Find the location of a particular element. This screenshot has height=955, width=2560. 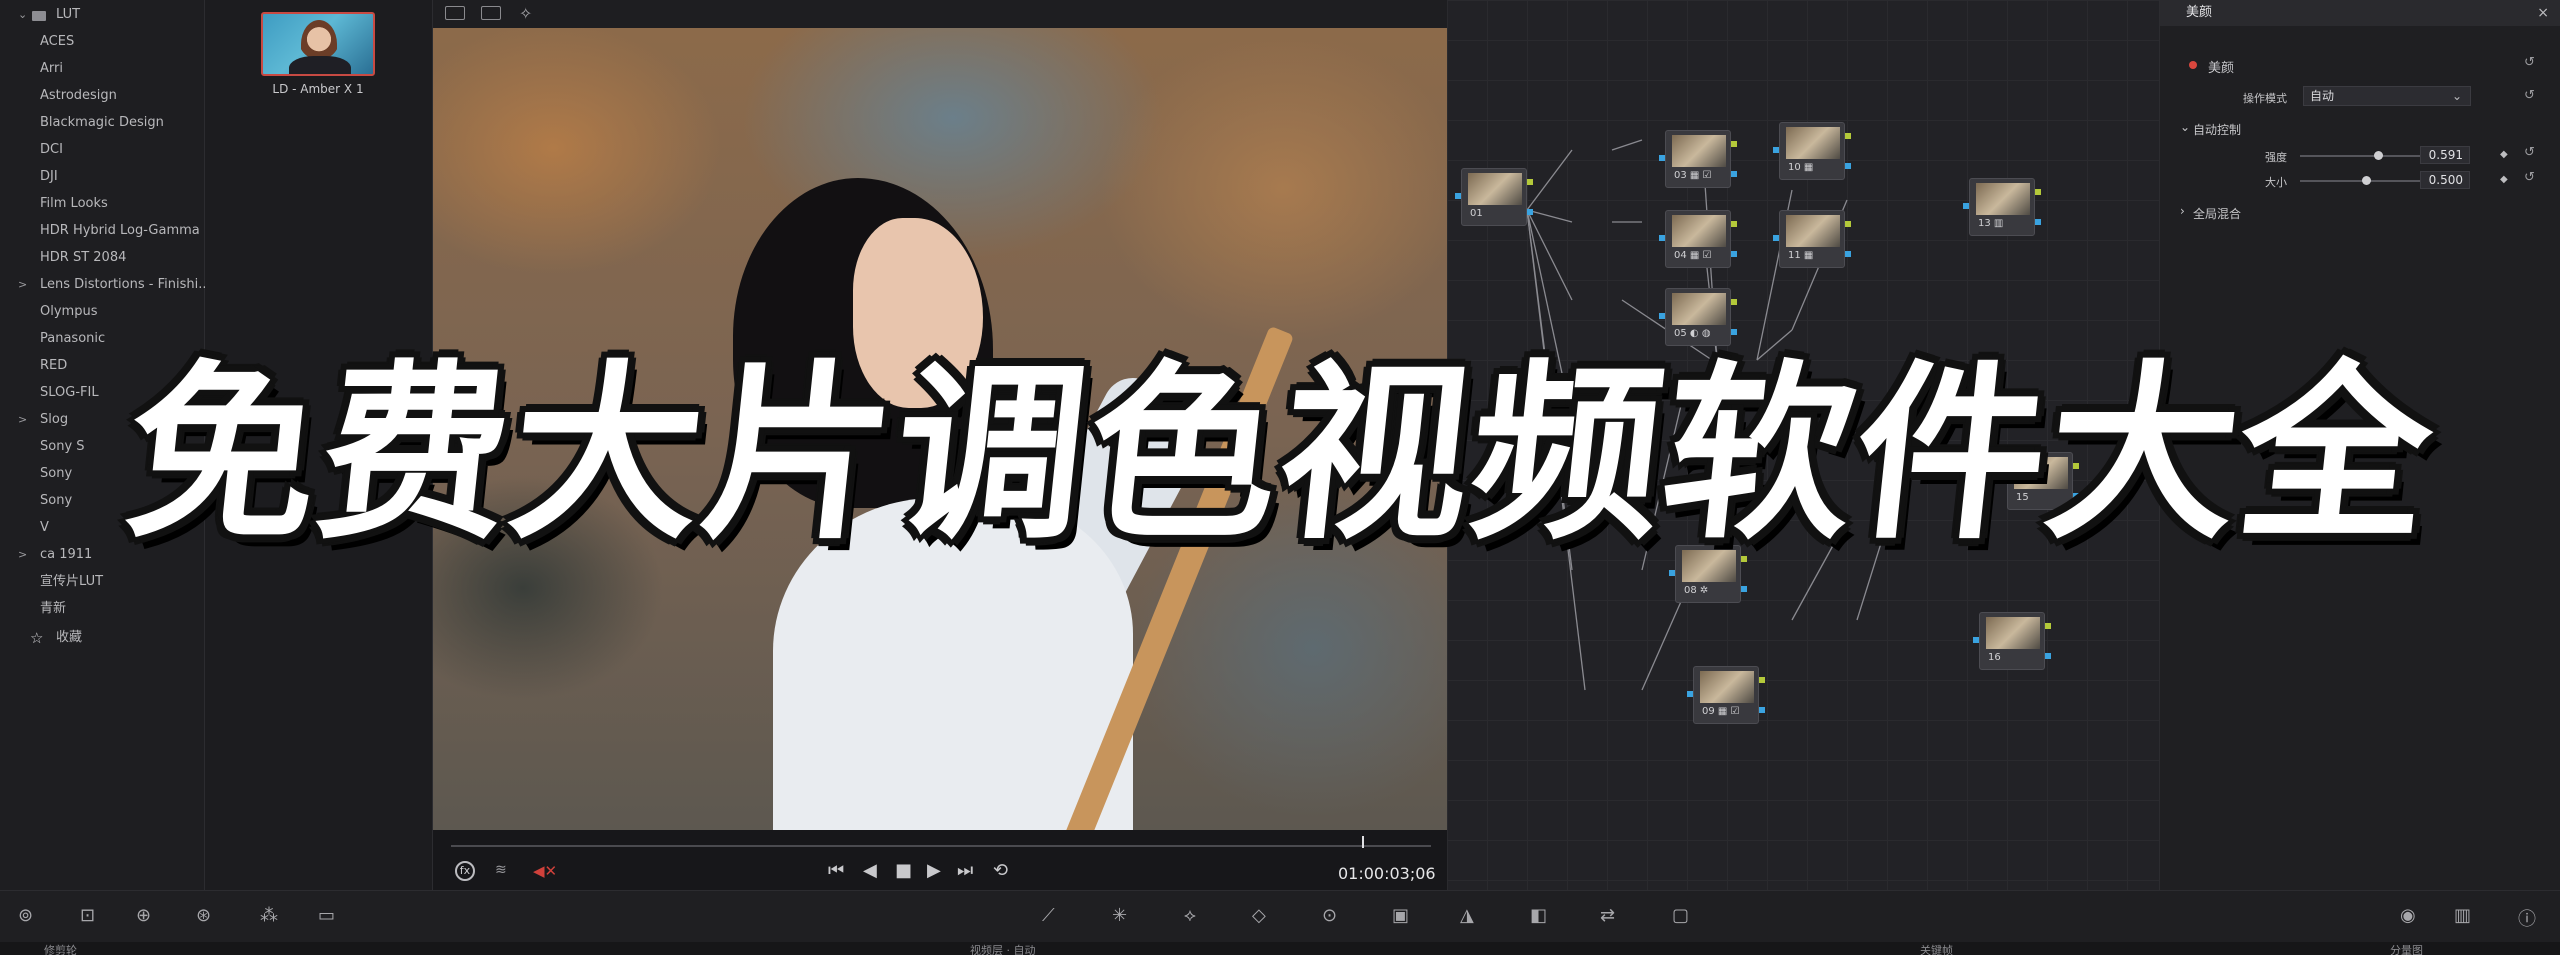

key-icon: ◧ is located at coordinates (1538, 915).